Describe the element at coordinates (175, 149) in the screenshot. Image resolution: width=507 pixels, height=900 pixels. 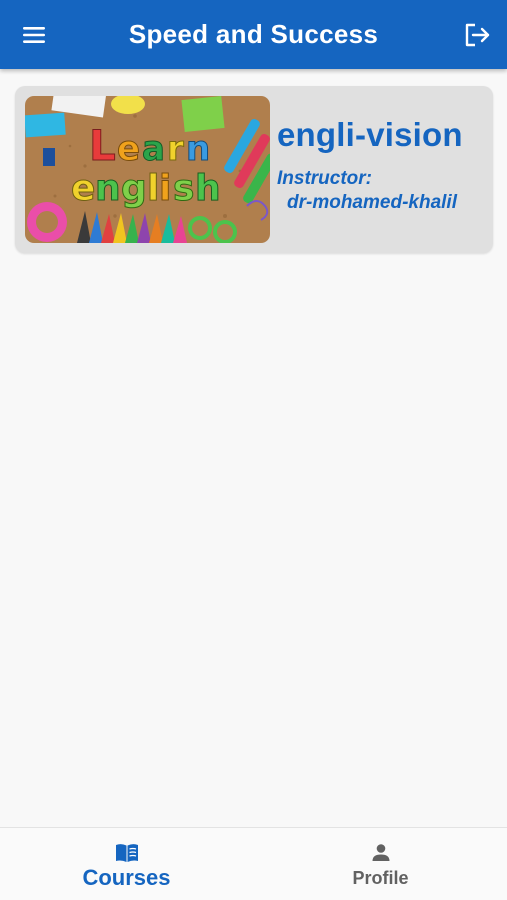
I see `svg-text: r` at that location.